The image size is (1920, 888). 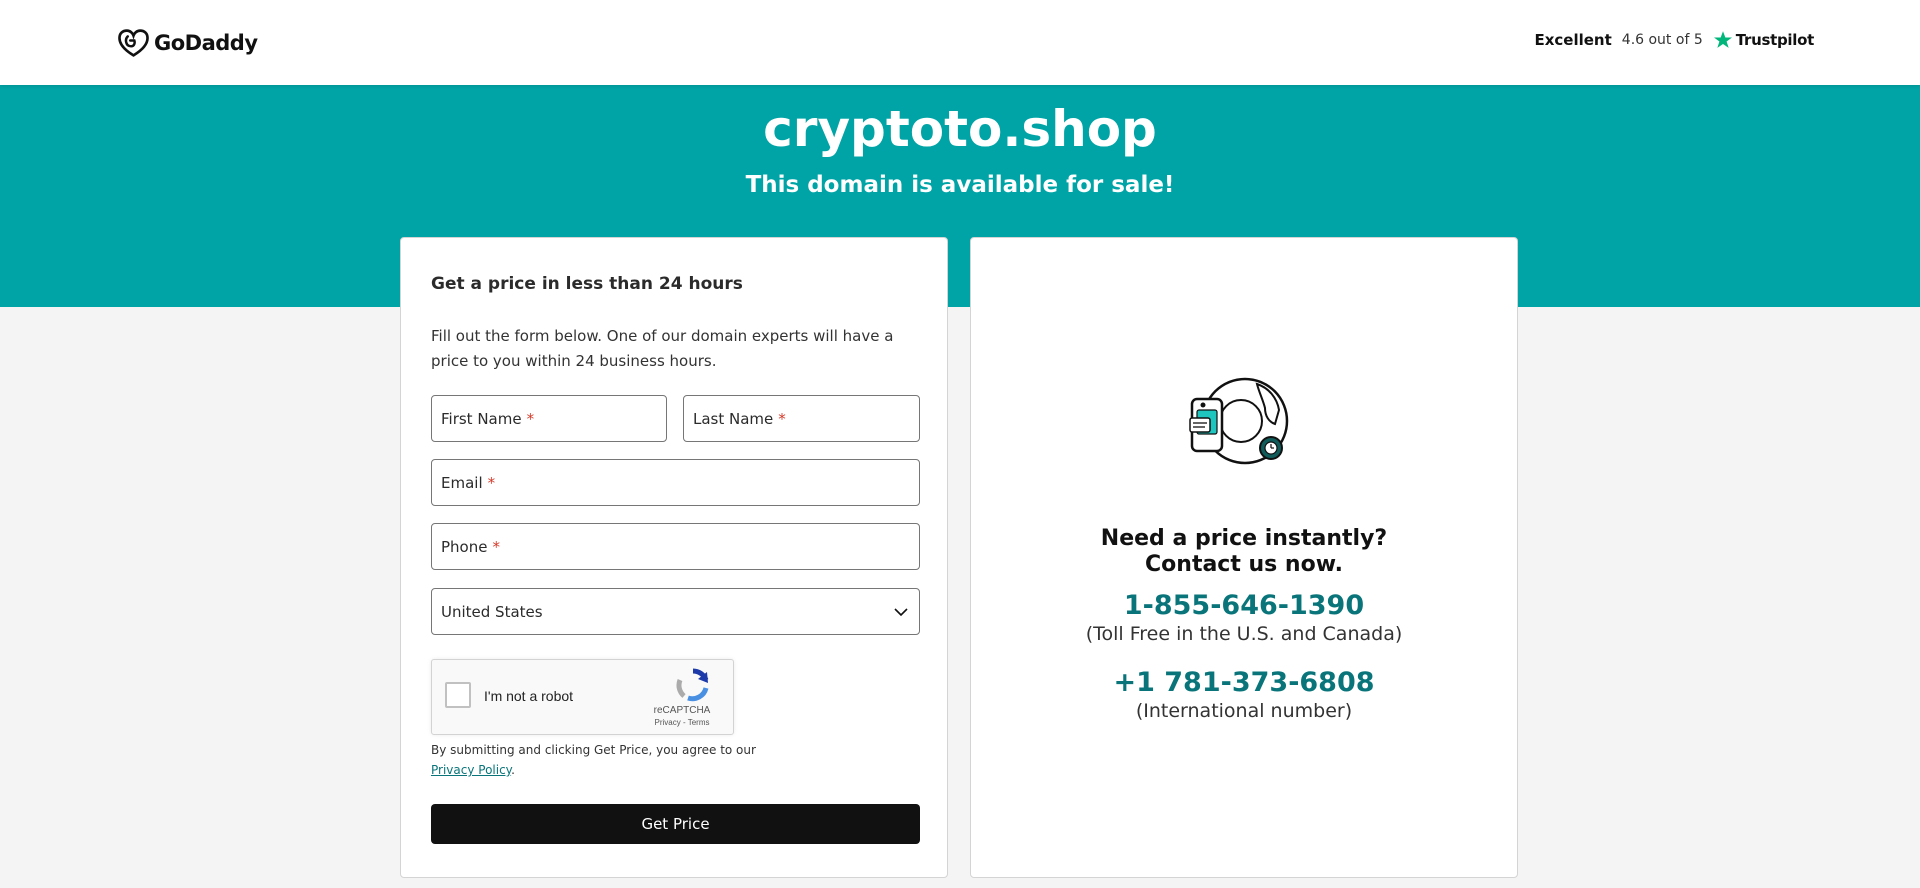 What do you see at coordinates (960, 129) in the screenshot?
I see `domain-title: cryptoto.shop` at bounding box center [960, 129].